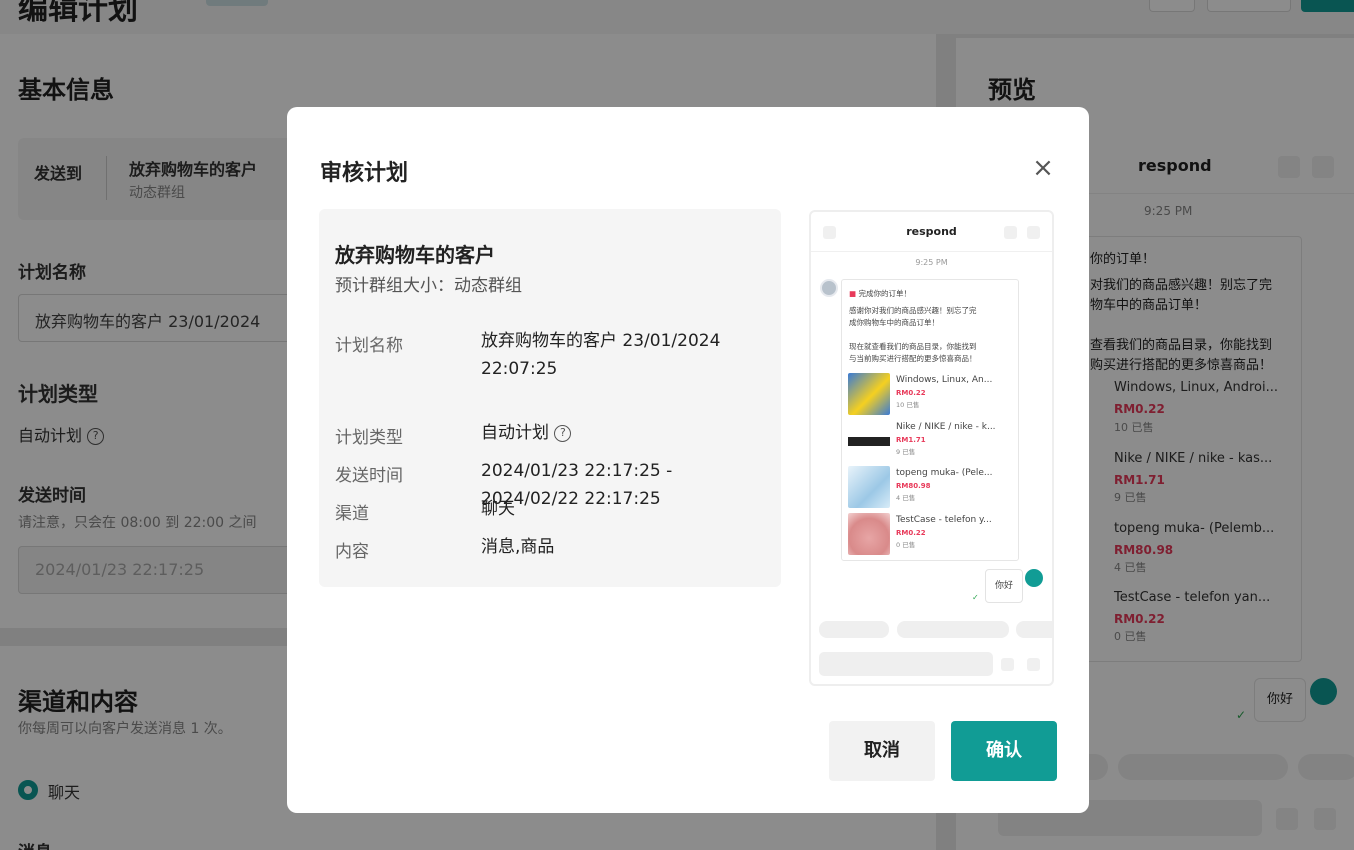 This screenshot has width=1354, height=850. I want to click on help-icon: ?, so click(563, 433).